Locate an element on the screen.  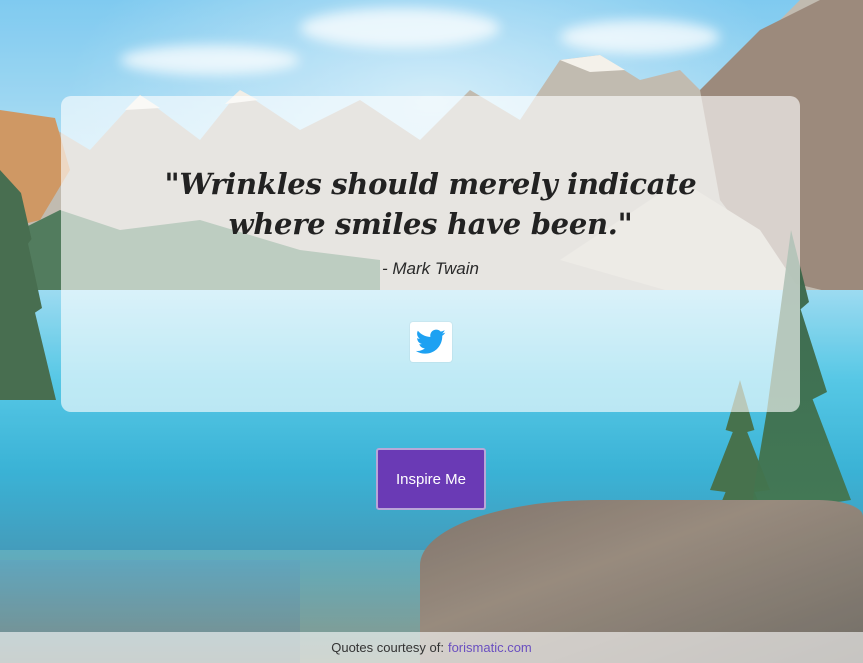
footer: Quotes courtesy of: forismatic.com is located at coordinates (431, 647).